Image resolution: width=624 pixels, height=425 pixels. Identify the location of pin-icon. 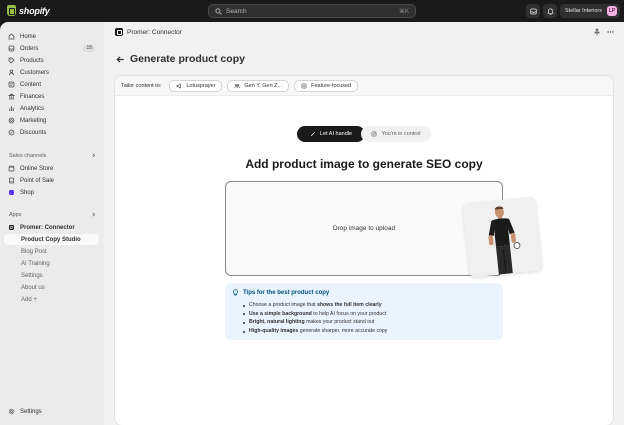
(597, 32).